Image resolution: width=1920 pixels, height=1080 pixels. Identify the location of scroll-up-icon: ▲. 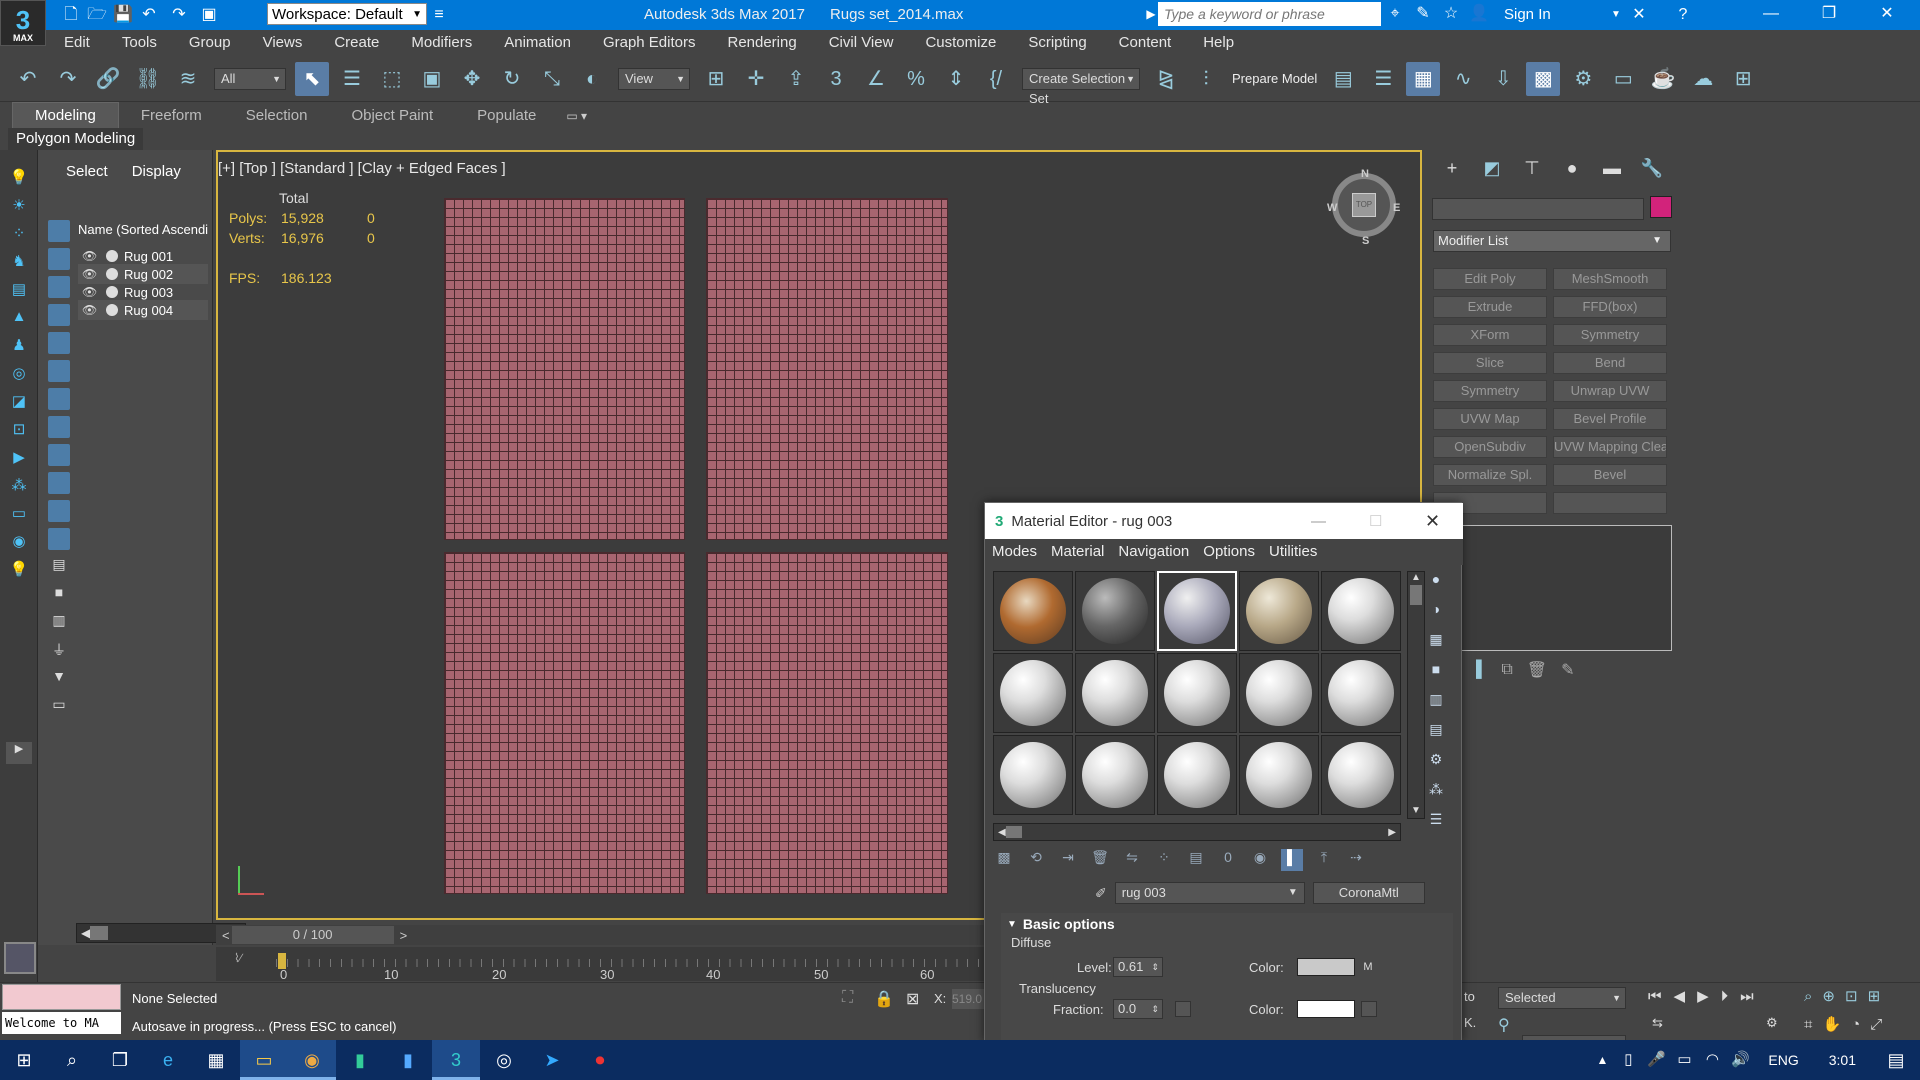
(1416, 577).